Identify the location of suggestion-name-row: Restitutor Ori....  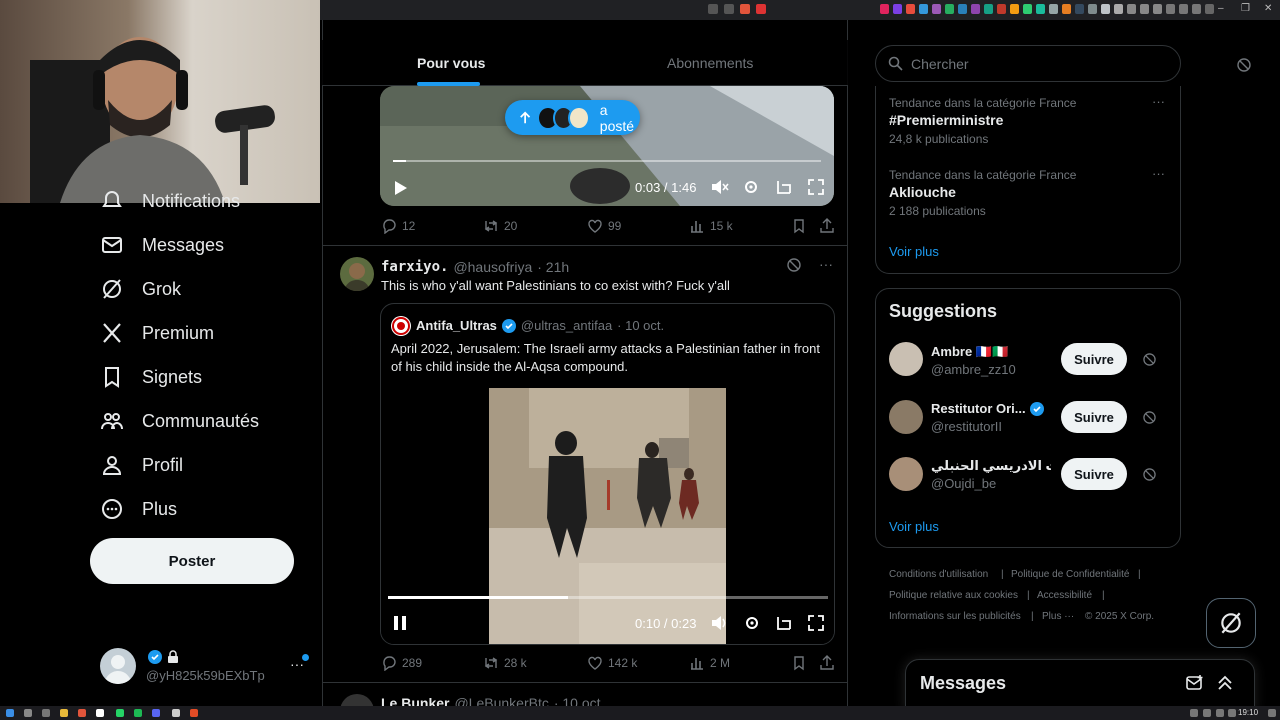
(987, 408).